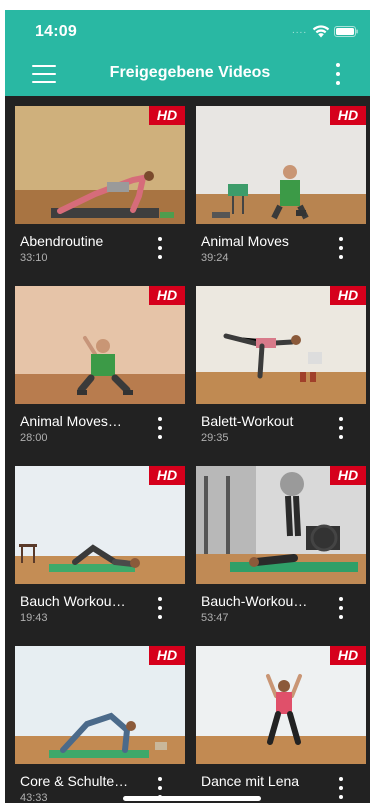 This screenshot has height=803, width=370. I want to click on home-indicator, so click(192, 798).